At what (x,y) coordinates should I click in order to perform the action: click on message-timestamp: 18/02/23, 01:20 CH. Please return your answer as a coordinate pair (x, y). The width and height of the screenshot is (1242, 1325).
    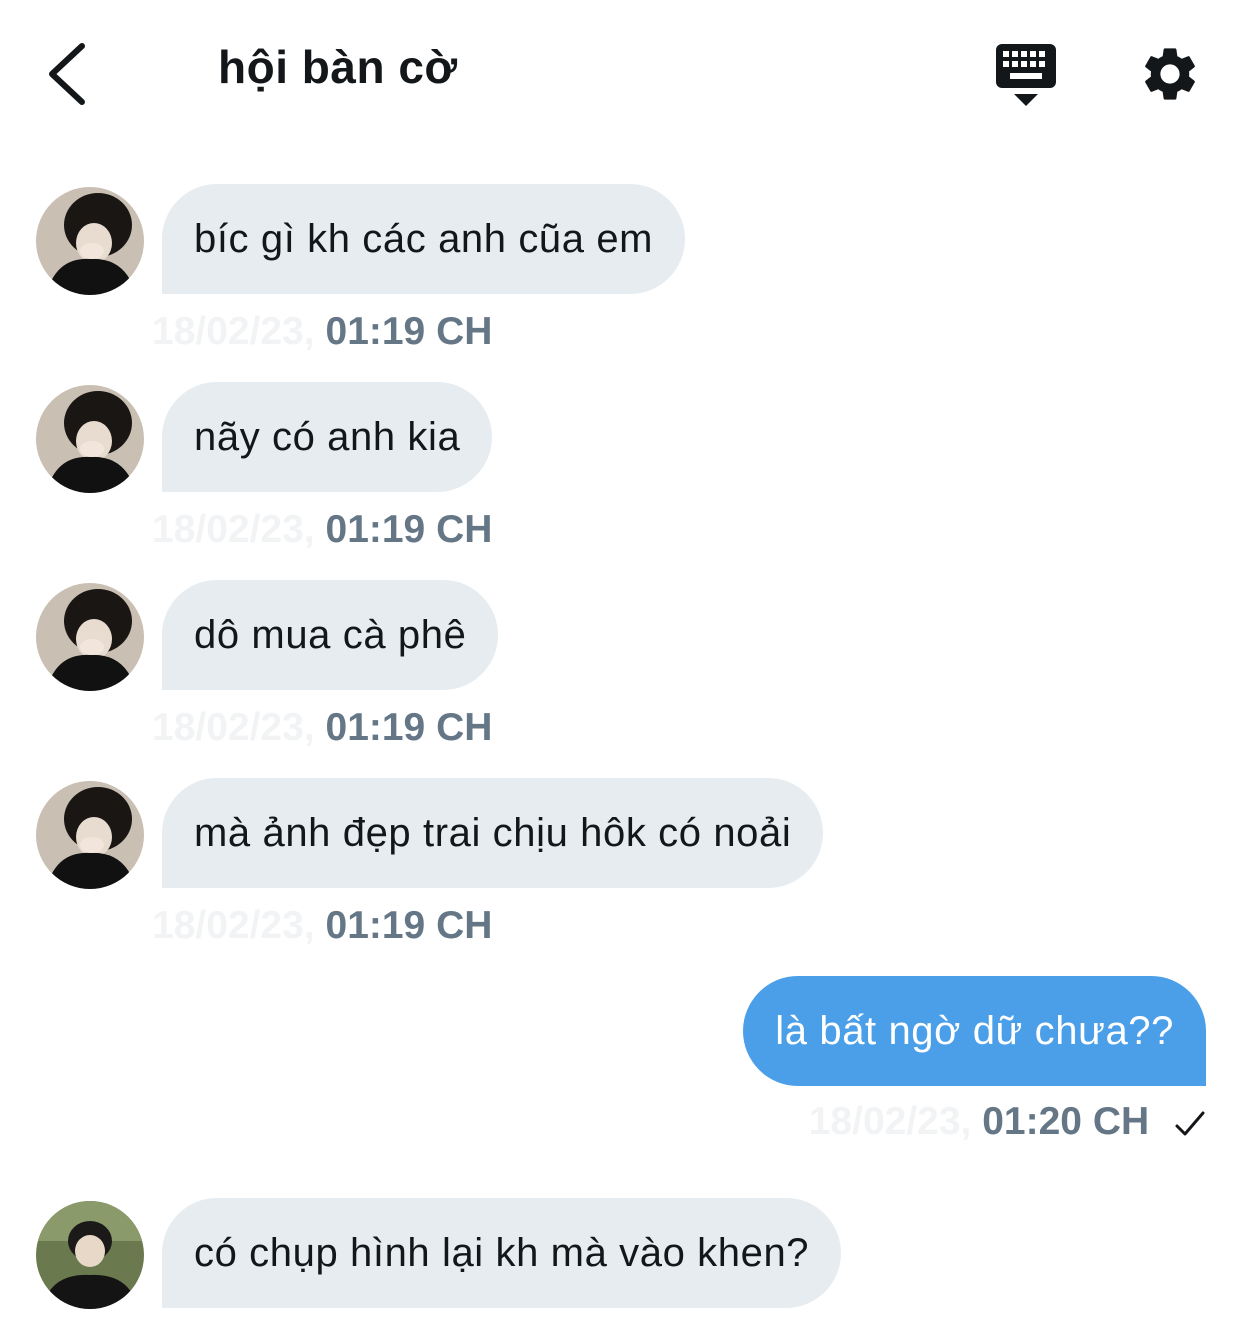
    Looking at the image, I should click on (1007, 1125).